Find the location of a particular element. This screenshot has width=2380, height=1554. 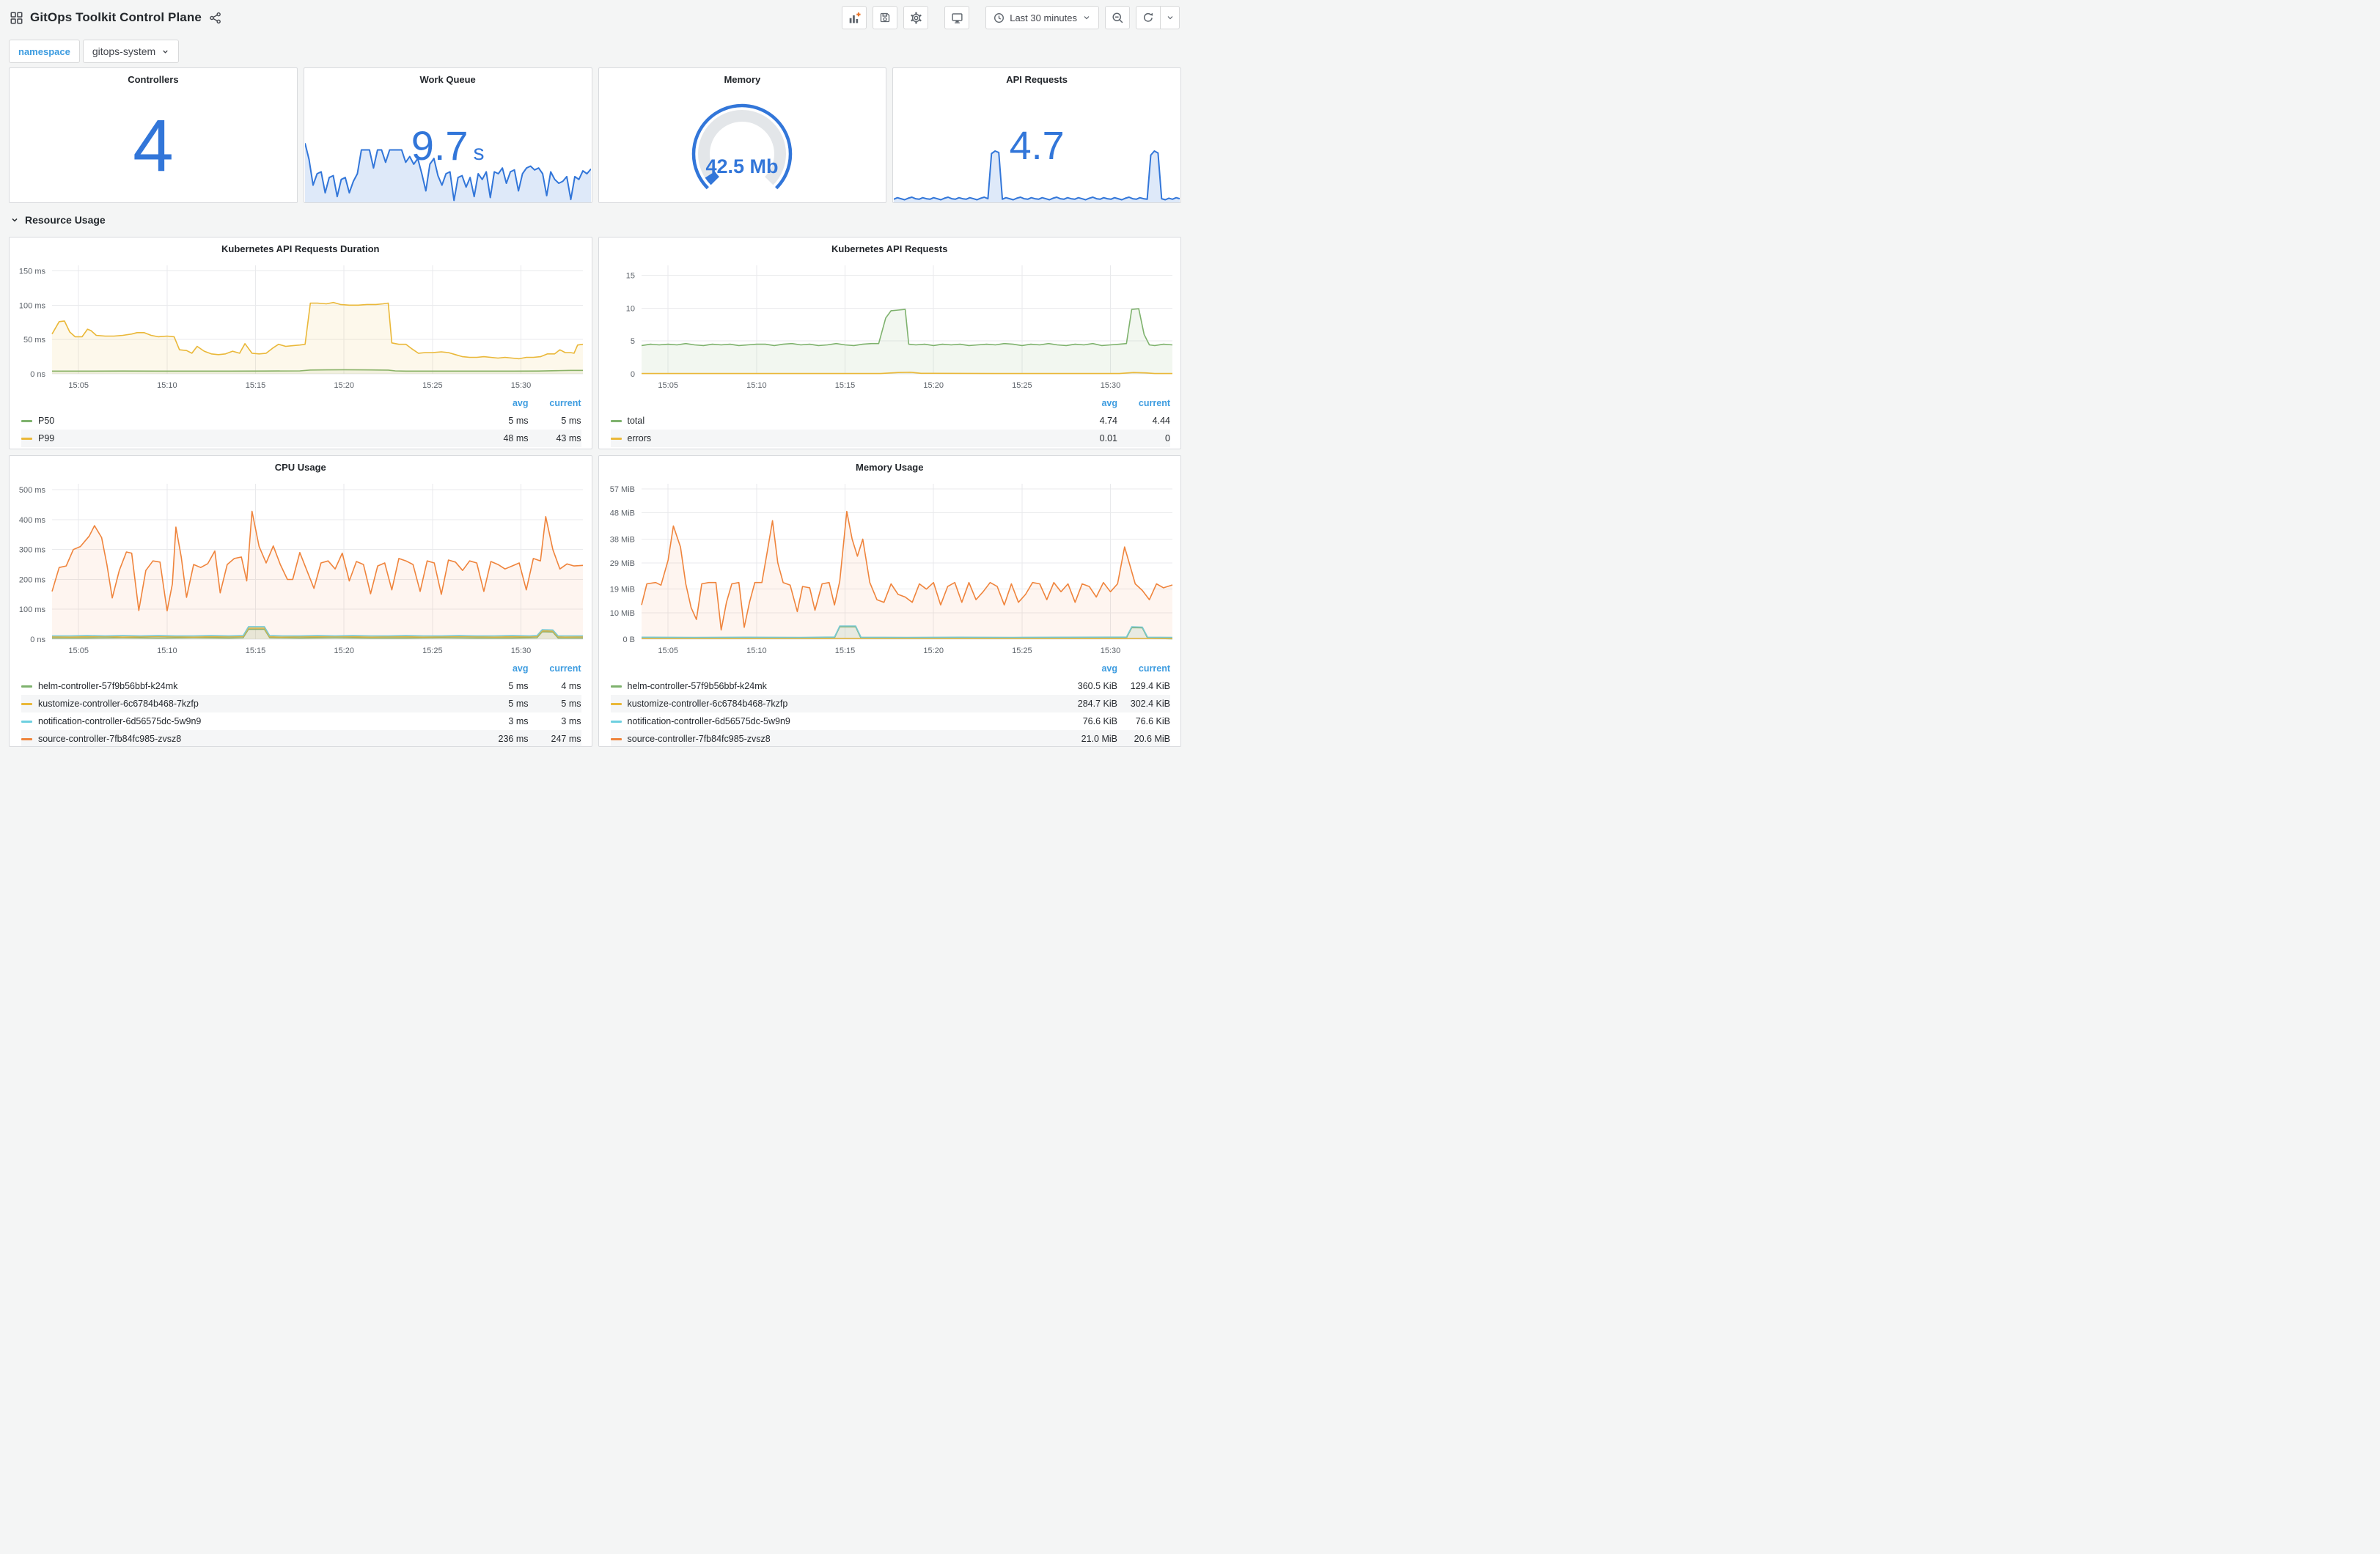

chevron-down-icon is located at coordinates (15, 220).